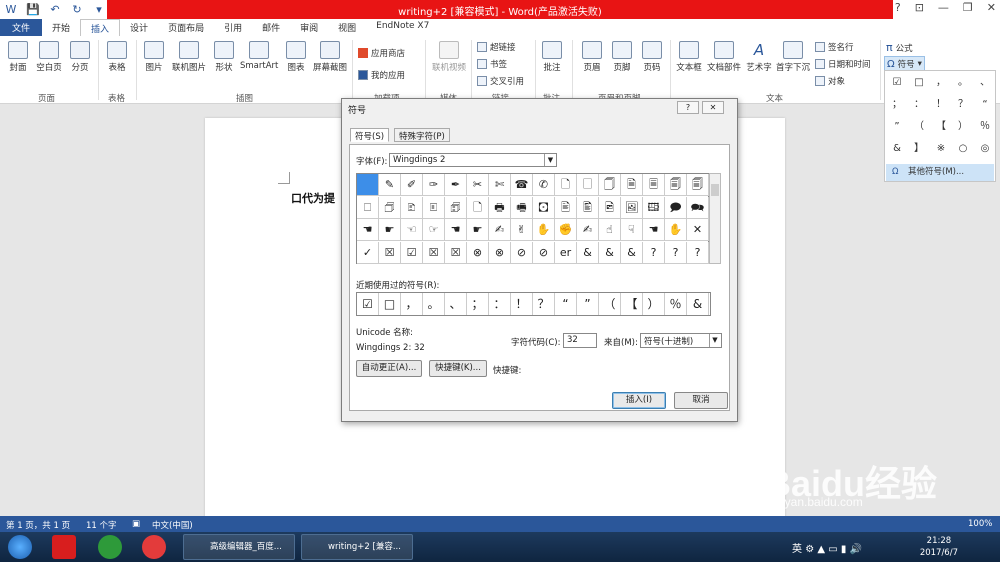  I want to click on symbol-cell: 、, so click(985, 83).